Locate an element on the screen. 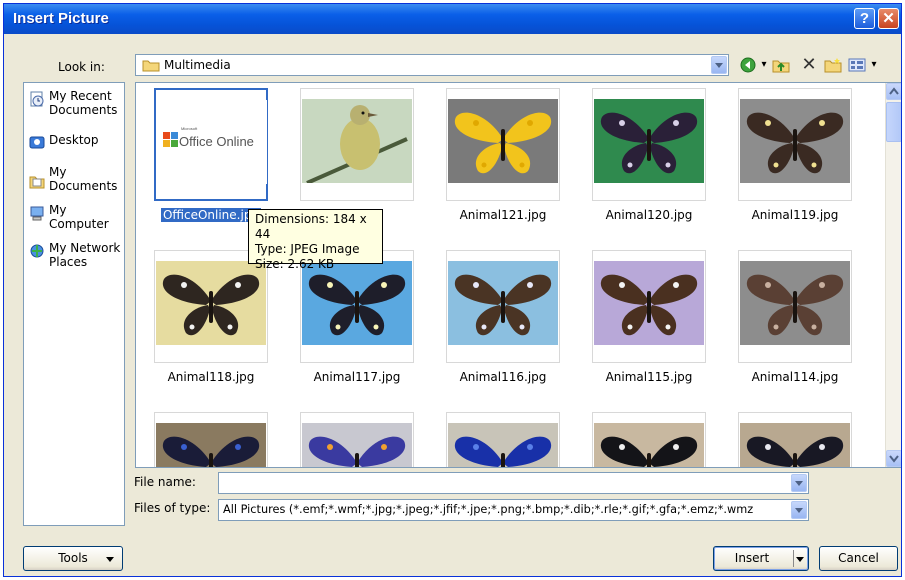  scroll-down-button is located at coordinates (893, 458).